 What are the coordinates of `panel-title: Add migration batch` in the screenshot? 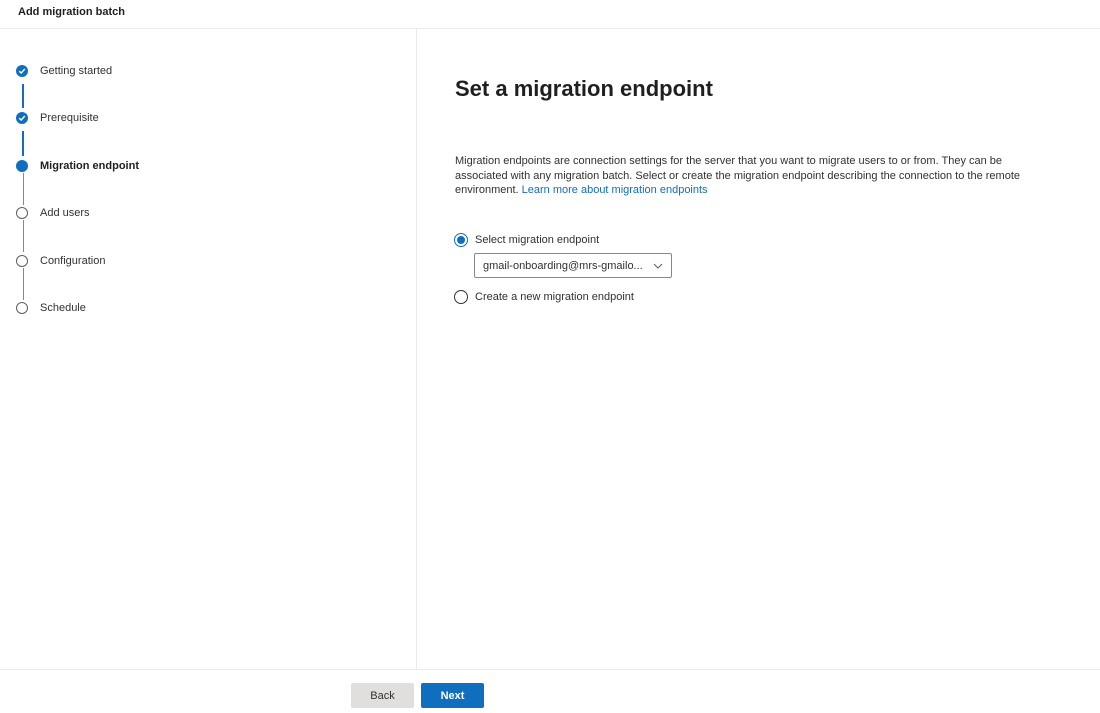 It's located at (71, 12).